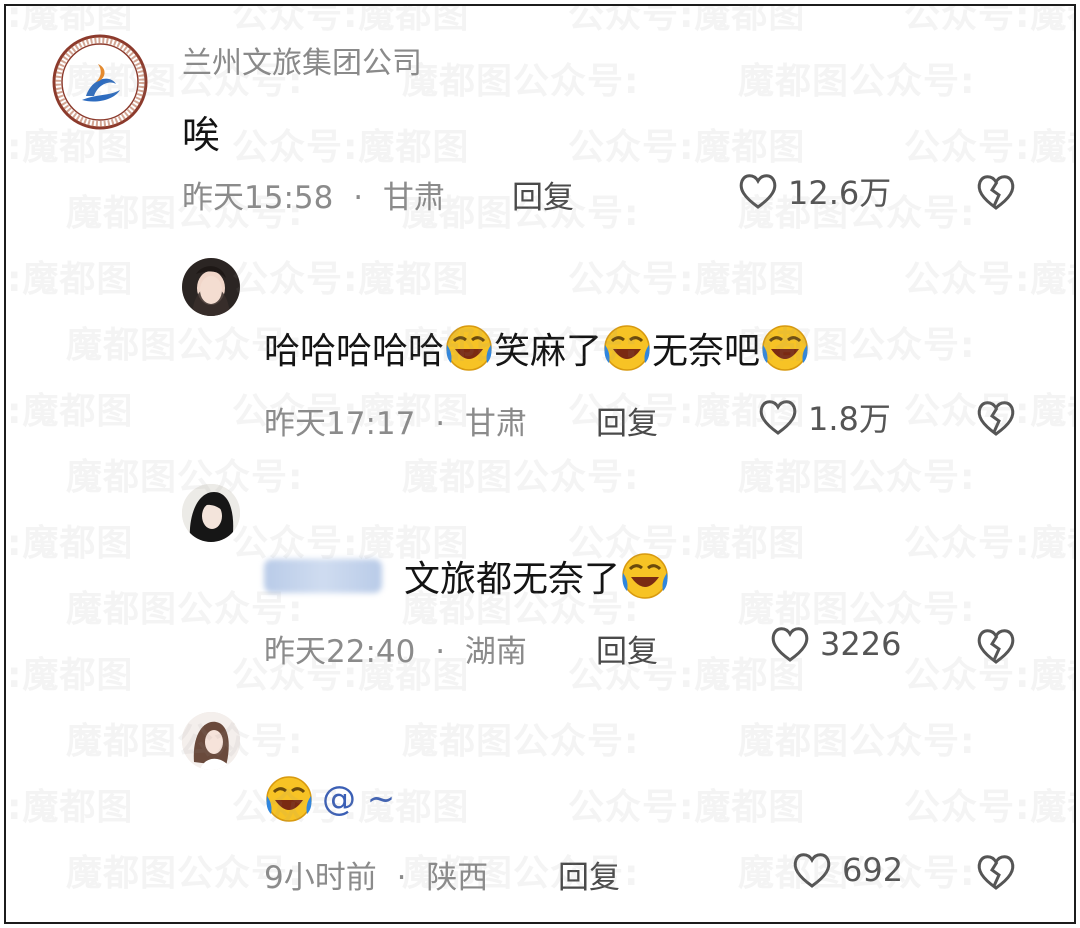  I want to click on like-button: 3226, so click(834, 644).